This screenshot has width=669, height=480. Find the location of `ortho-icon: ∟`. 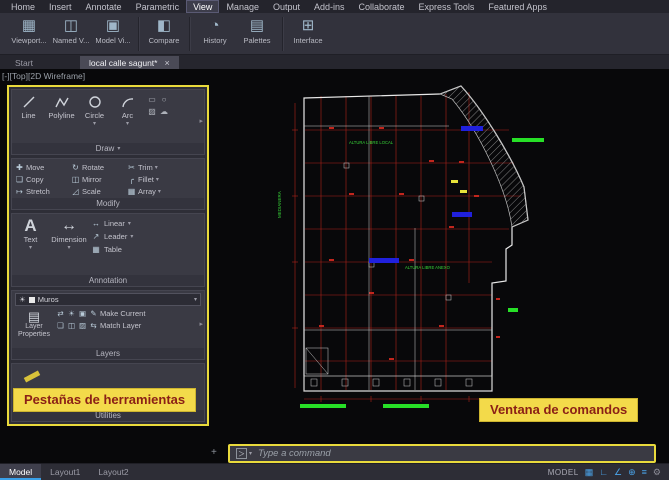

ortho-icon: ∟ is located at coordinates (603, 472).